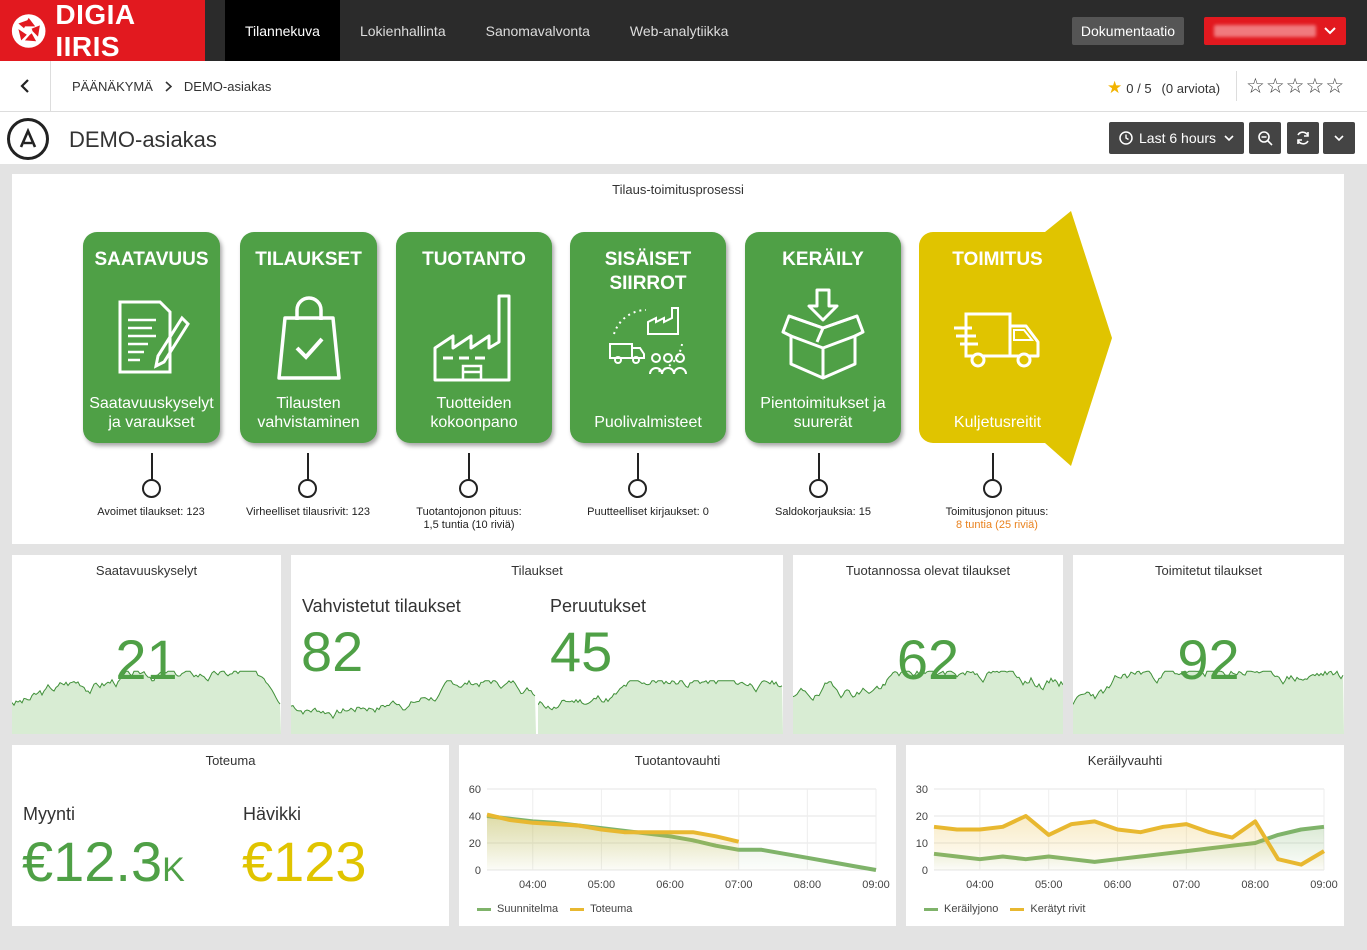 The image size is (1367, 950). Describe the element at coordinates (598, 606) in the screenshot. I see `stat-label-cancelled: Peruutukset` at that location.